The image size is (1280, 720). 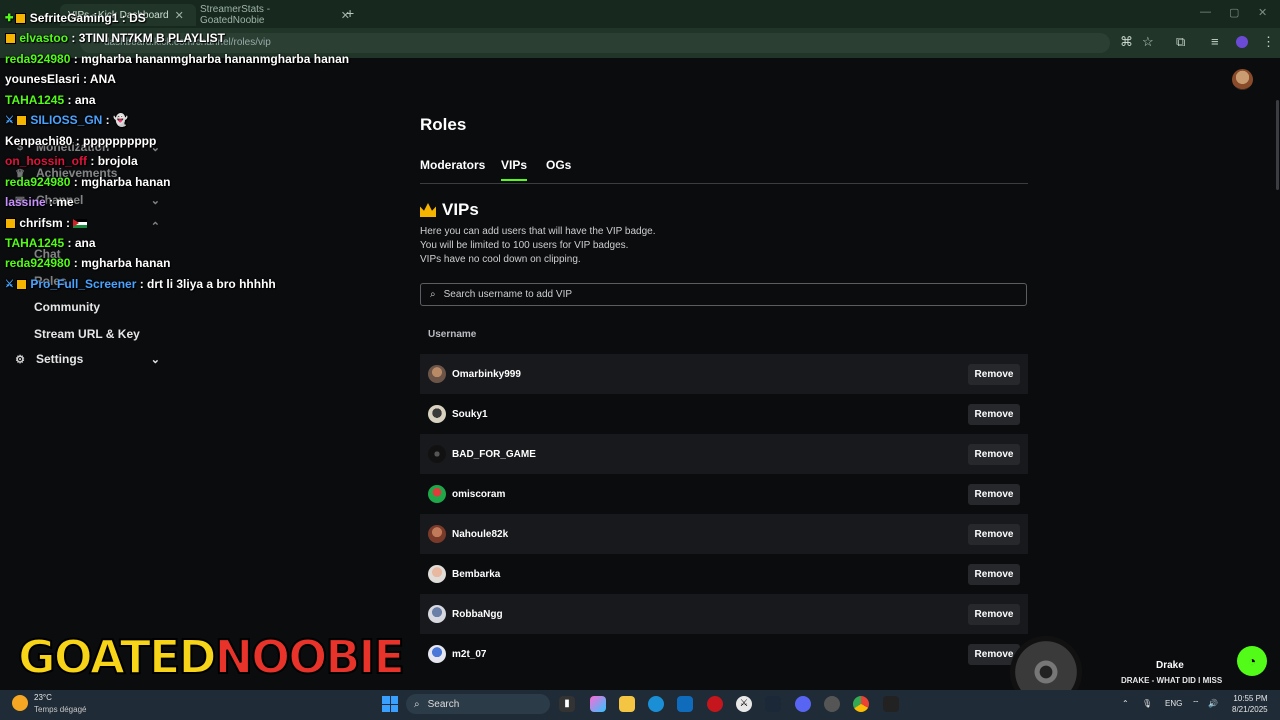 What do you see at coordinates (1213, 703) in the screenshot?
I see `volume-icon: 🔊` at bounding box center [1213, 703].